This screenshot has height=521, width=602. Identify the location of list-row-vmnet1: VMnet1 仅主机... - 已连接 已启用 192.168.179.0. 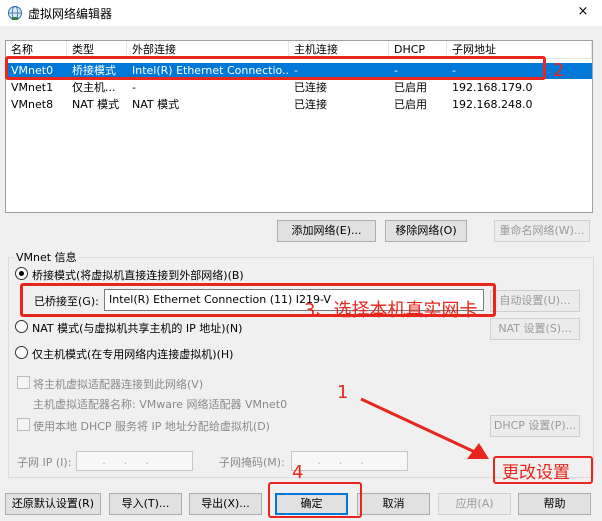
(299, 88).